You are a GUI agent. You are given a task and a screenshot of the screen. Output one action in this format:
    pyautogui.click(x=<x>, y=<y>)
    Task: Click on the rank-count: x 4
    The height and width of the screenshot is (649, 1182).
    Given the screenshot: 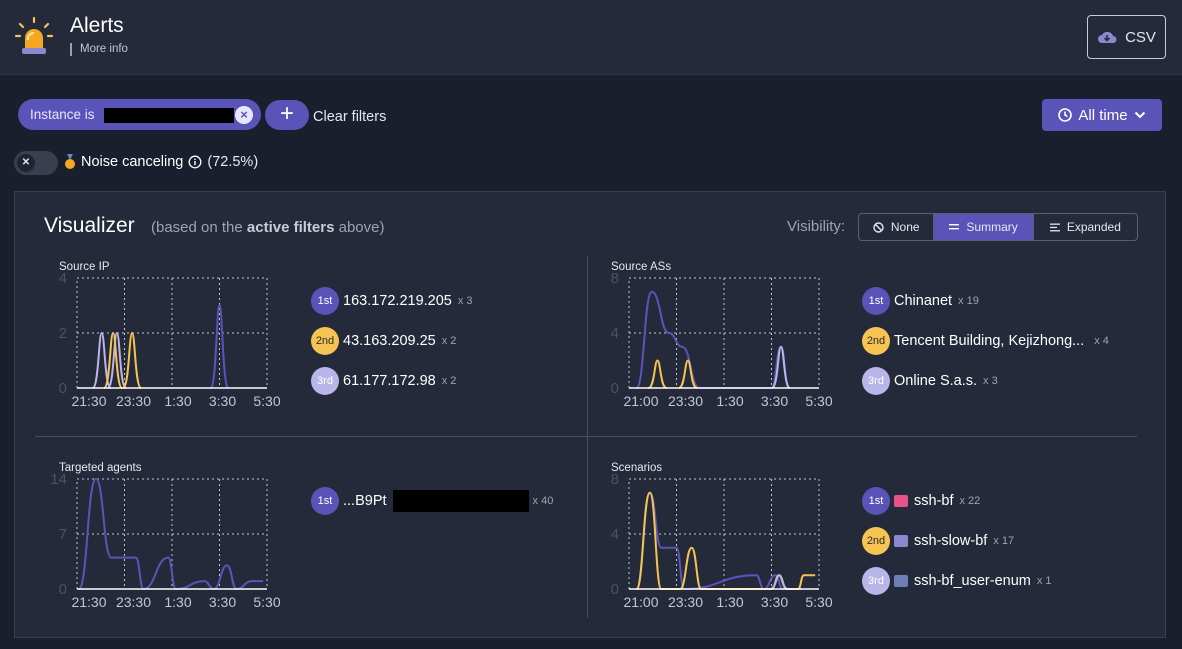 What is the action you would take?
    pyautogui.click(x=1101, y=341)
    